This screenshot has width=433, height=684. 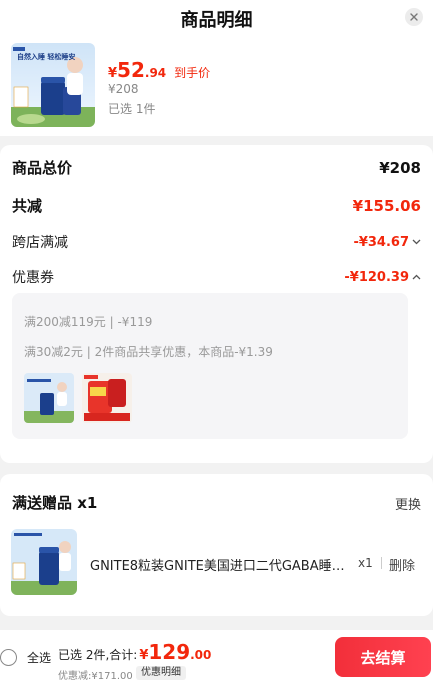 What do you see at coordinates (192, 73) in the screenshot?
I see `price-tag: 到手价` at bounding box center [192, 73].